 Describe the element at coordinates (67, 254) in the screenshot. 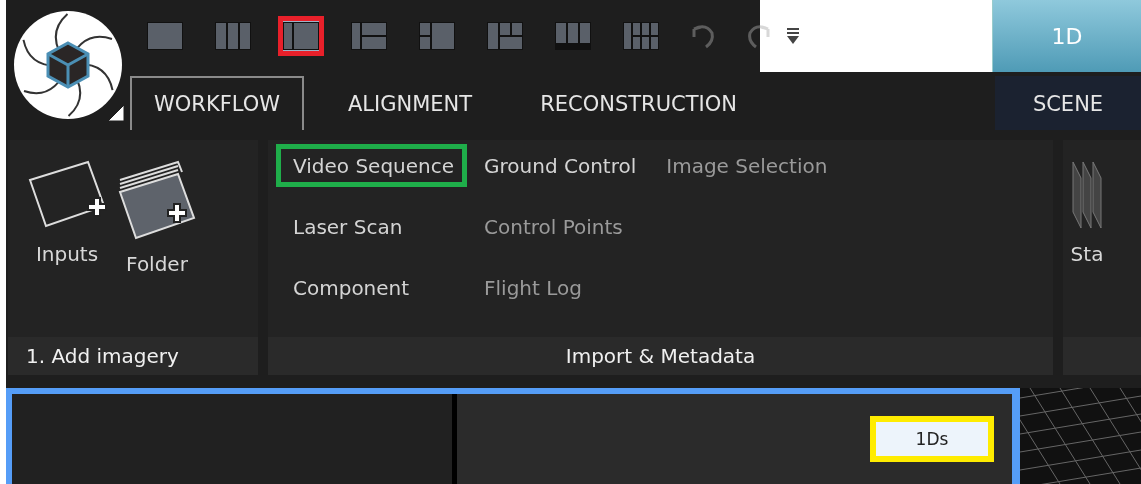

I see `button-label: Inputs` at that location.